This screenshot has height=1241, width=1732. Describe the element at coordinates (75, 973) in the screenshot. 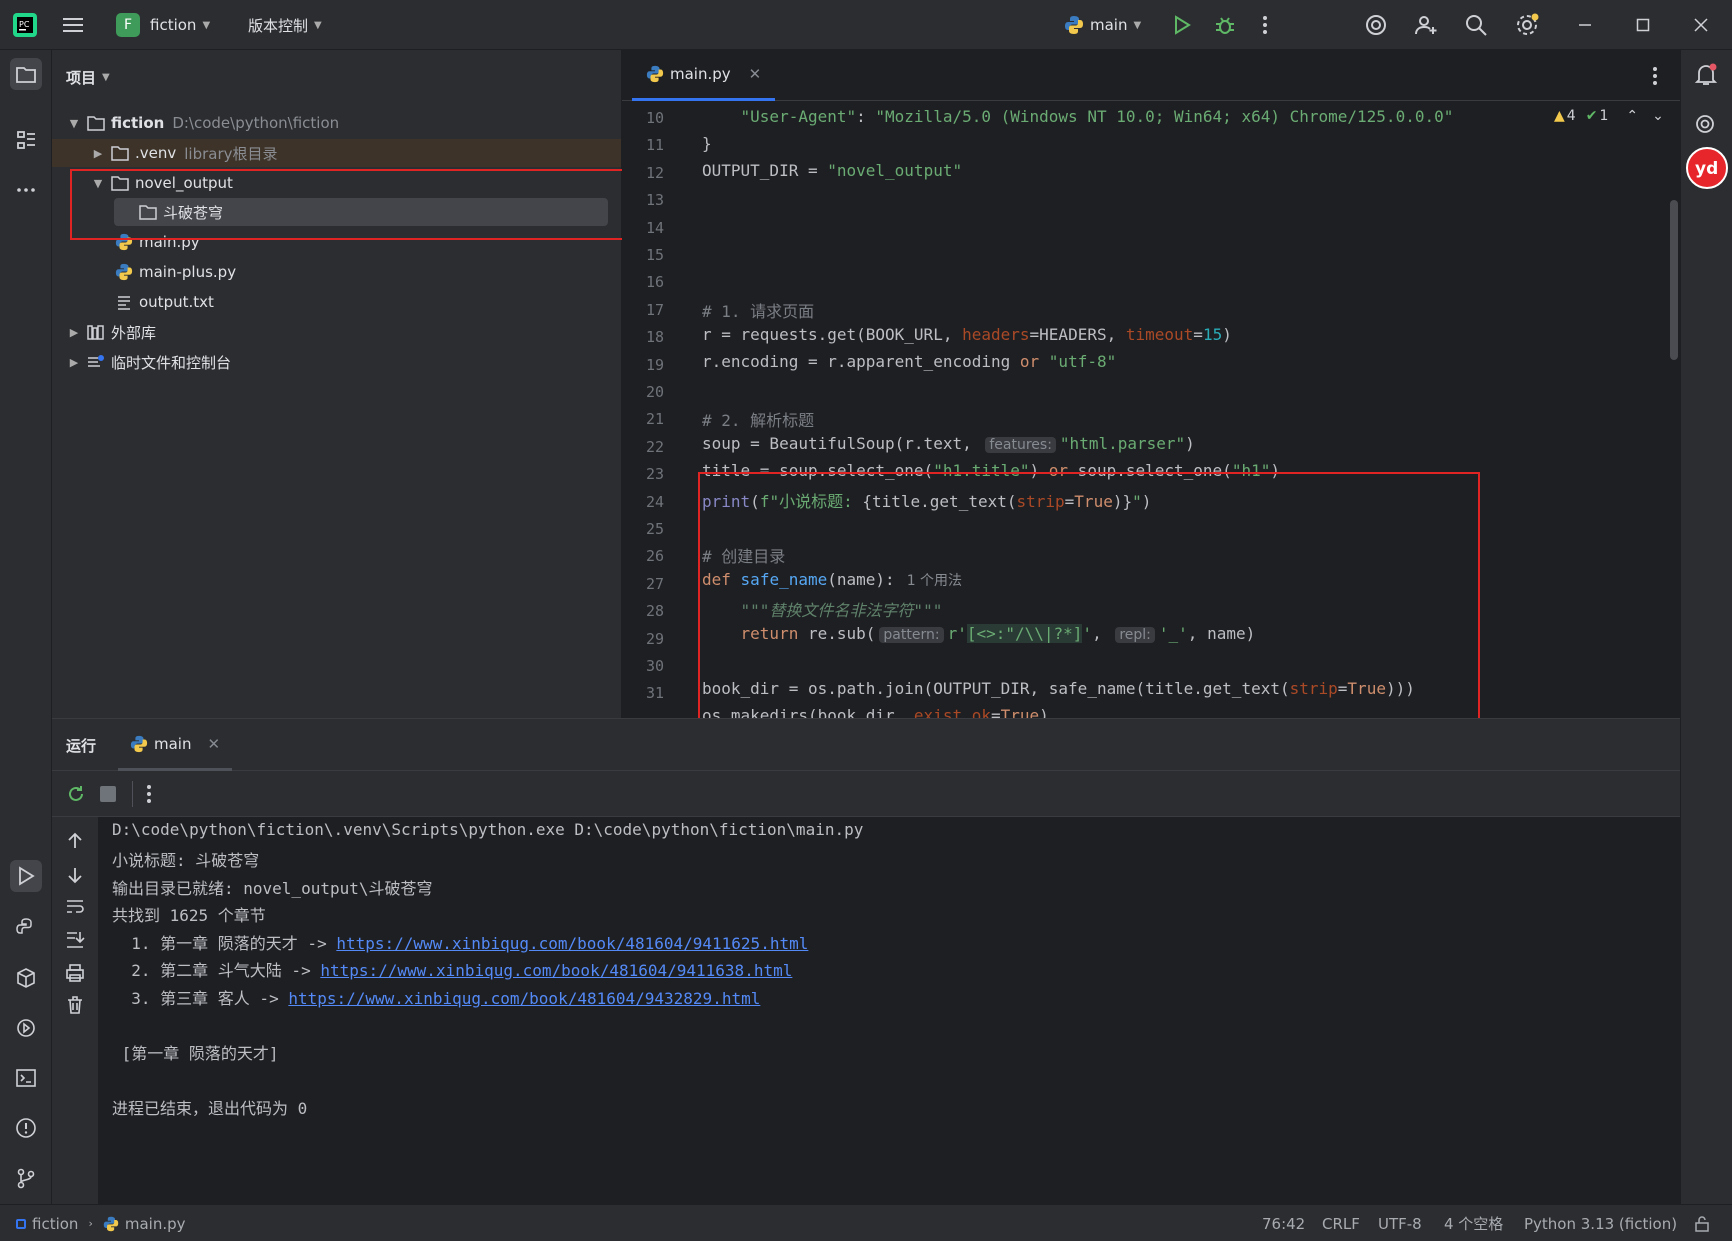

I see `print-icon` at that location.